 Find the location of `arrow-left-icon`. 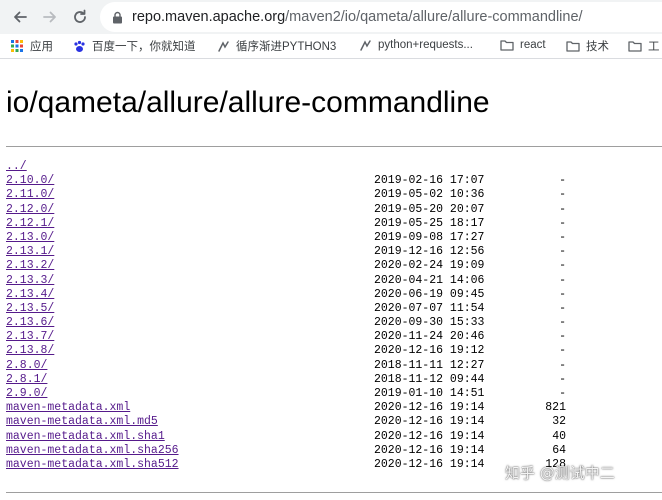

arrow-left-icon is located at coordinates (20, 17).